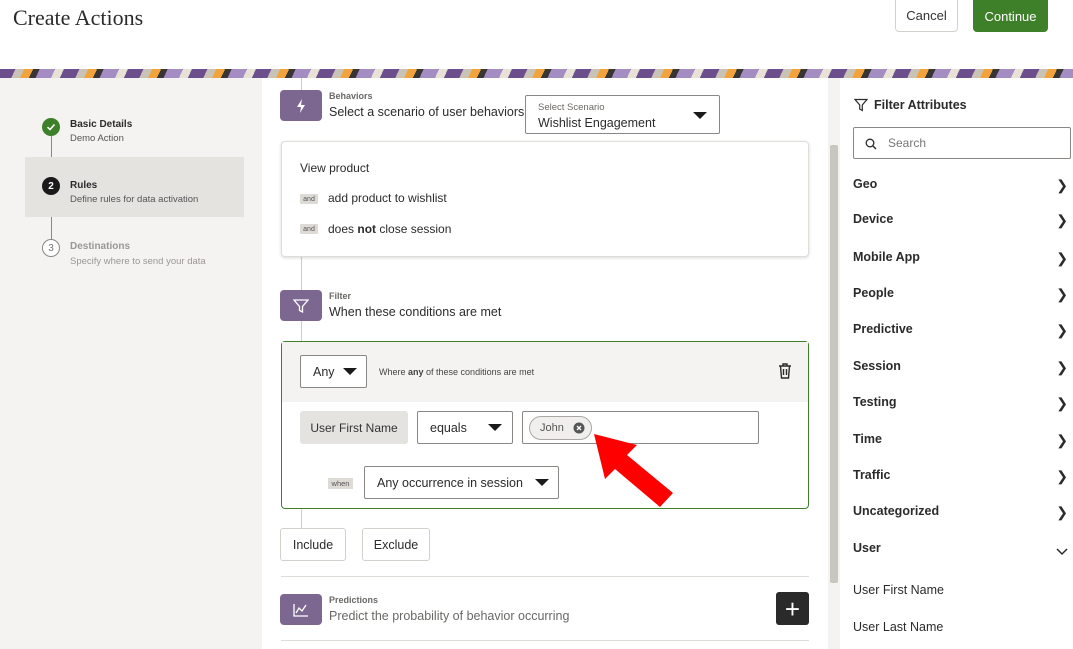  I want to click on cancel-button: Cancel, so click(926, 16).